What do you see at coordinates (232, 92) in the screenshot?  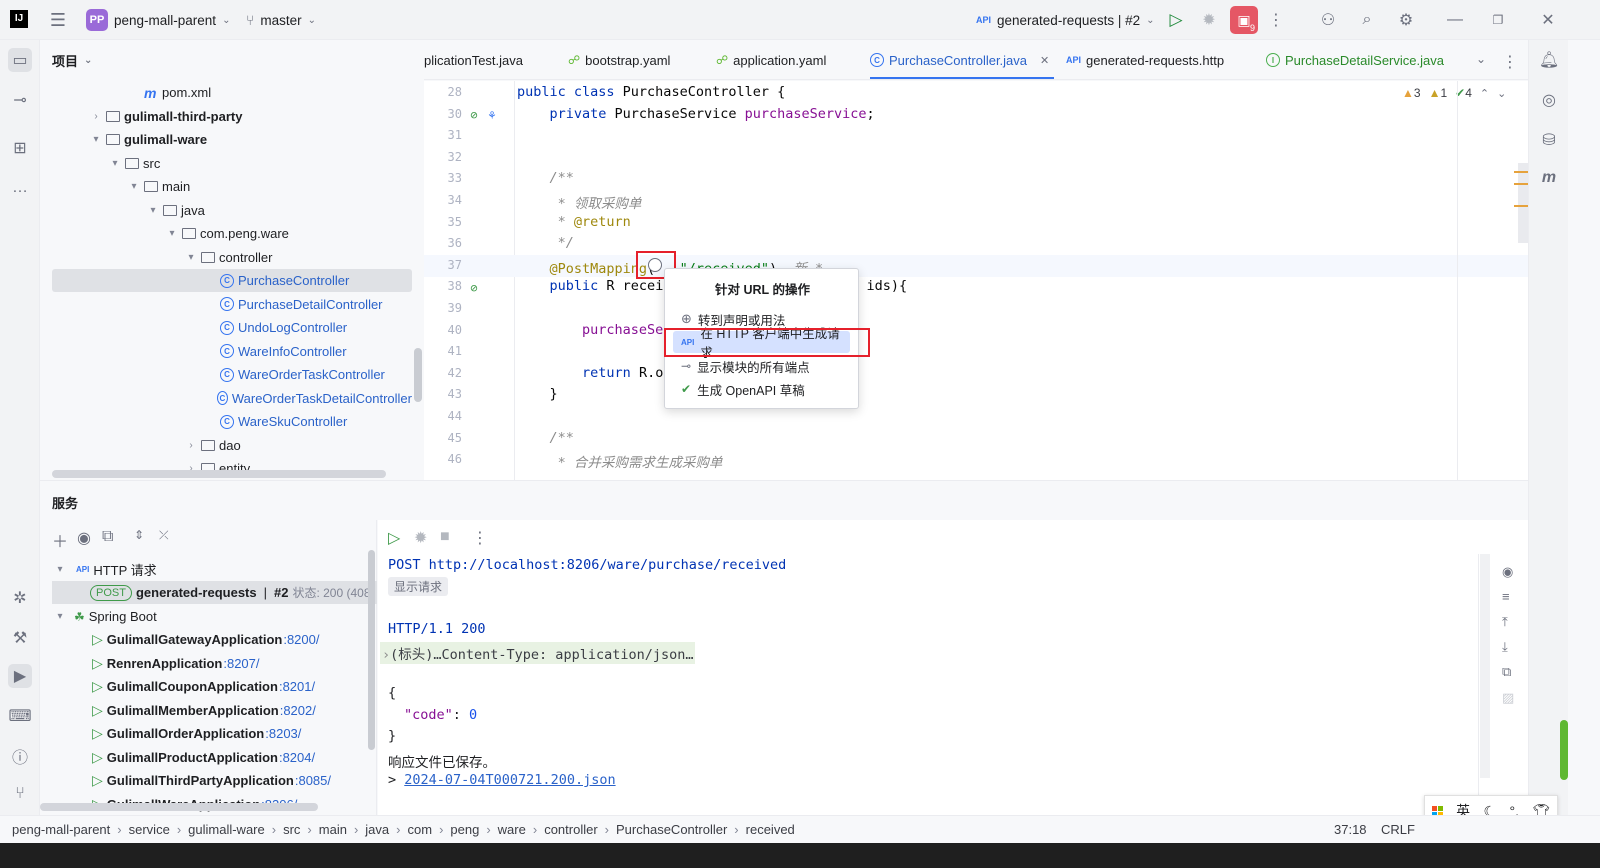 I see `tree-item: m pom.xml` at bounding box center [232, 92].